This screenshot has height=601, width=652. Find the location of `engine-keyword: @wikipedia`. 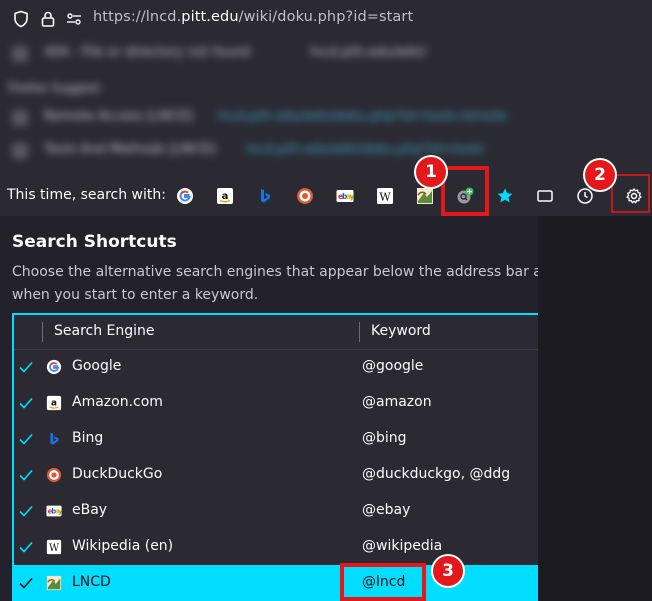

engine-keyword: @wikipedia is located at coordinates (402, 546).